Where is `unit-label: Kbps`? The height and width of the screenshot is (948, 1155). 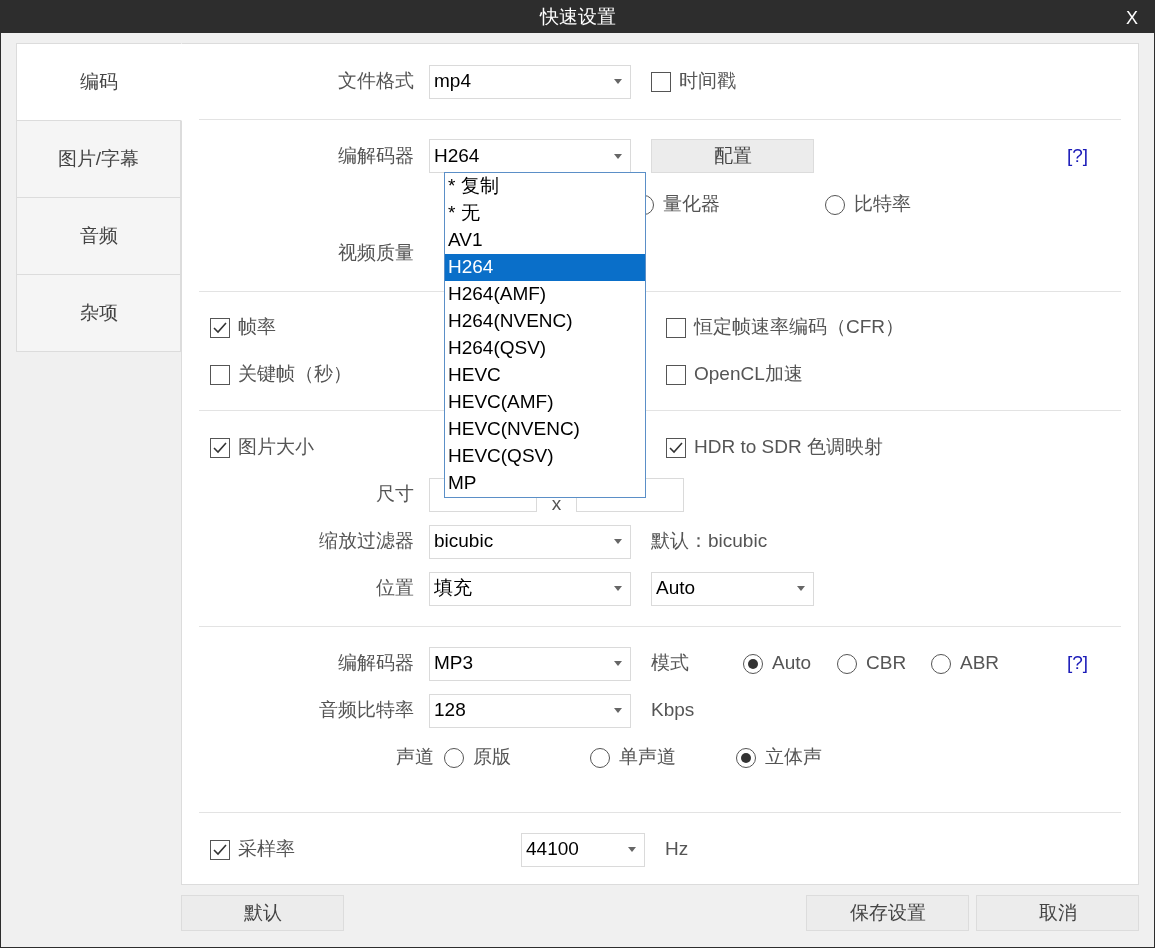 unit-label: Kbps is located at coordinates (673, 710).